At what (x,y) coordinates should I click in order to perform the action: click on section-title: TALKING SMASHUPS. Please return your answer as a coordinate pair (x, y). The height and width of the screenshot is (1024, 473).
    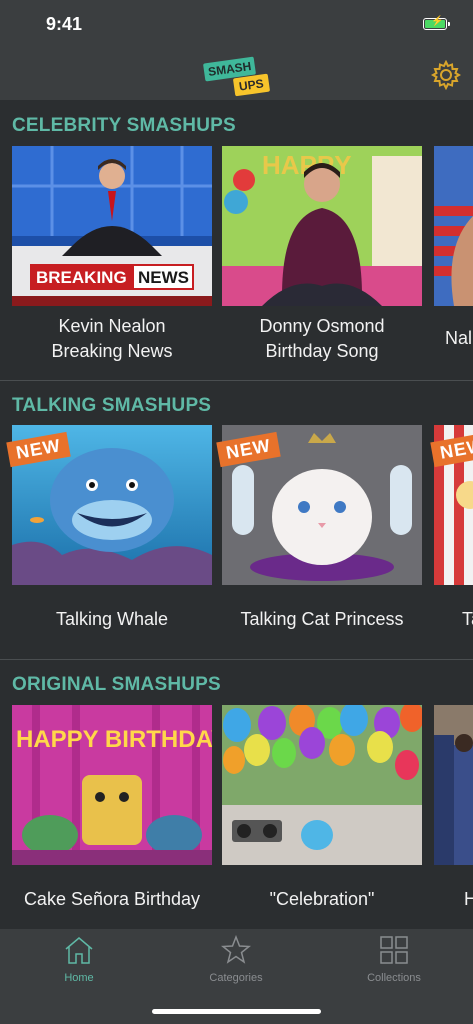
    Looking at the image, I should click on (112, 405).